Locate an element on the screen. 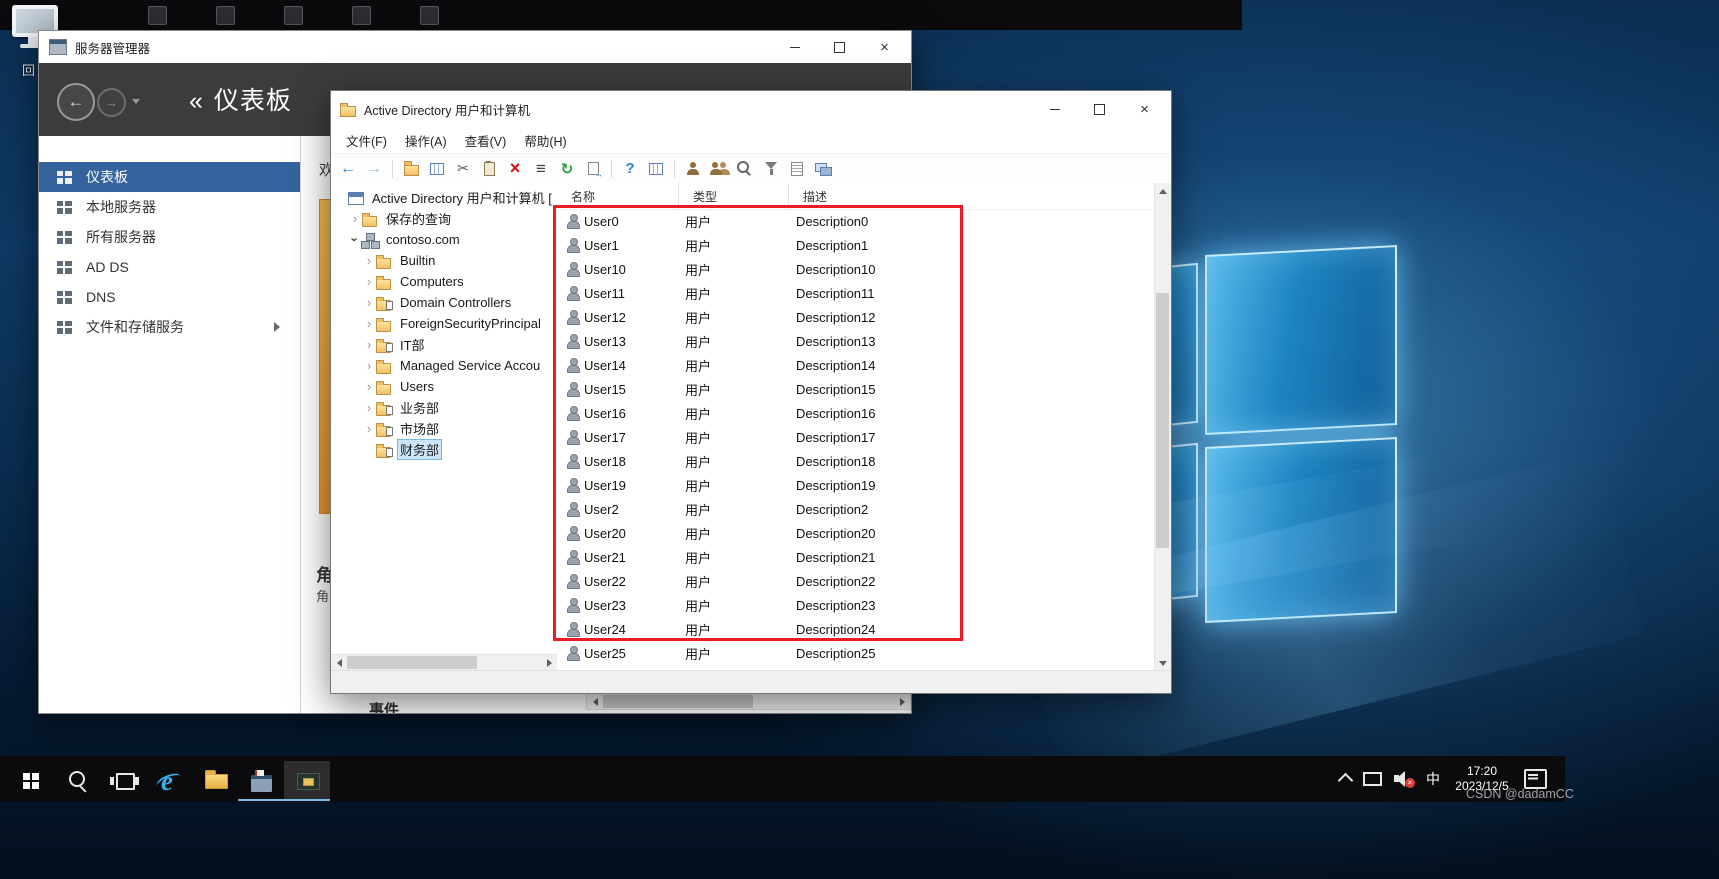 The height and width of the screenshot is (879, 1719). close-button: × is located at coordinates (884, 47).